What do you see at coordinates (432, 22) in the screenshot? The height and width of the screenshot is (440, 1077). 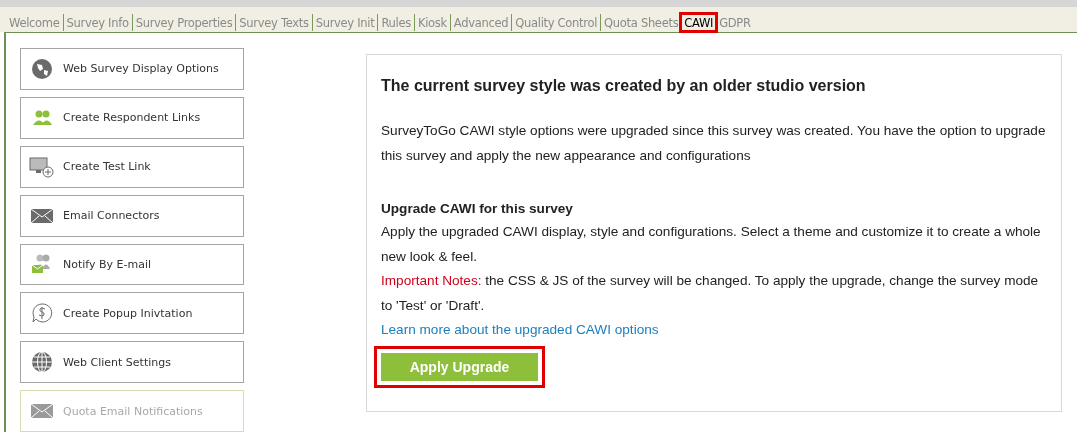 I see `tab: Kiosk` at bounding box center [432, 22].